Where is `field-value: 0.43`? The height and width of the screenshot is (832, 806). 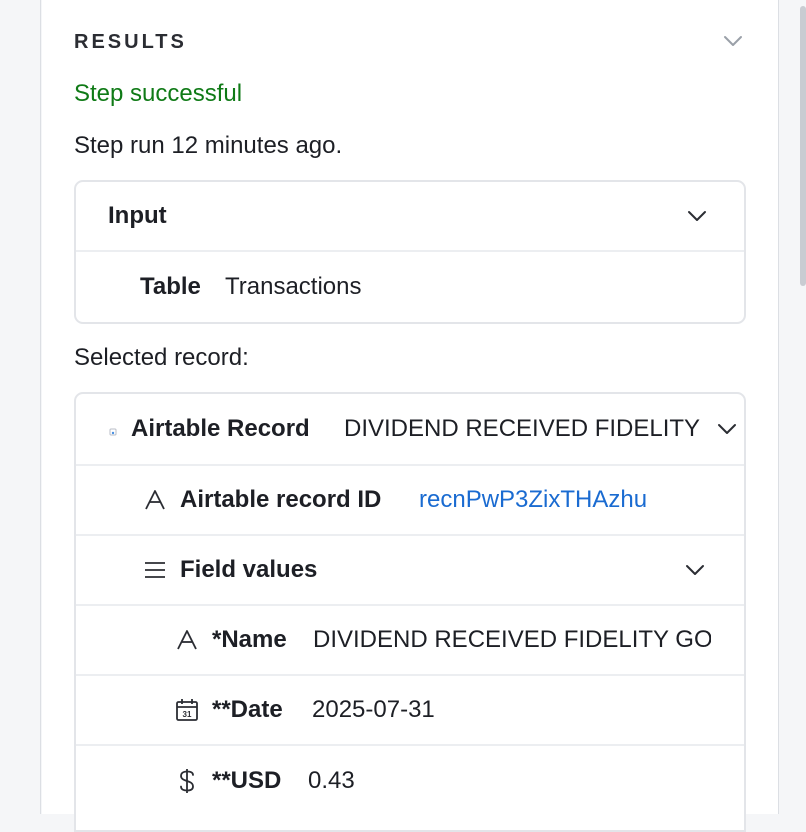 field-value: 0.43 is located at coordinates (331, 780).